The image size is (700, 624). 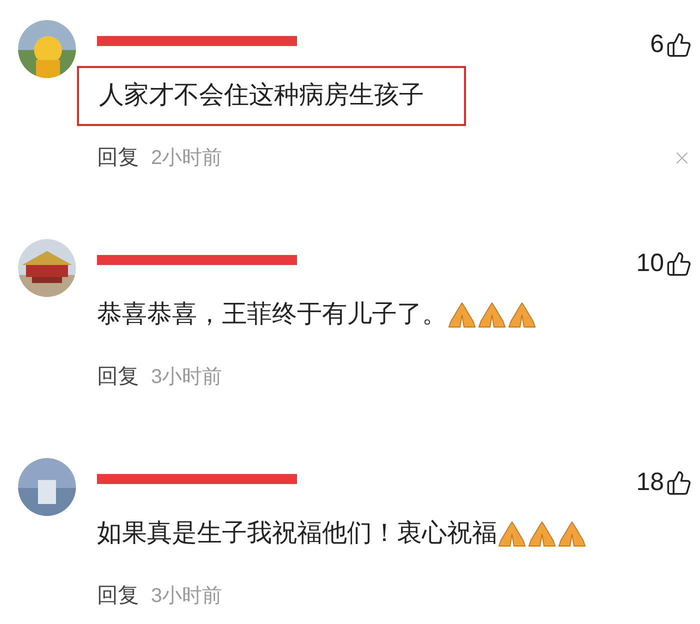 I want to click on comment-text: 人家才不会住这种病房生孩子, so click(x=261, y=96).